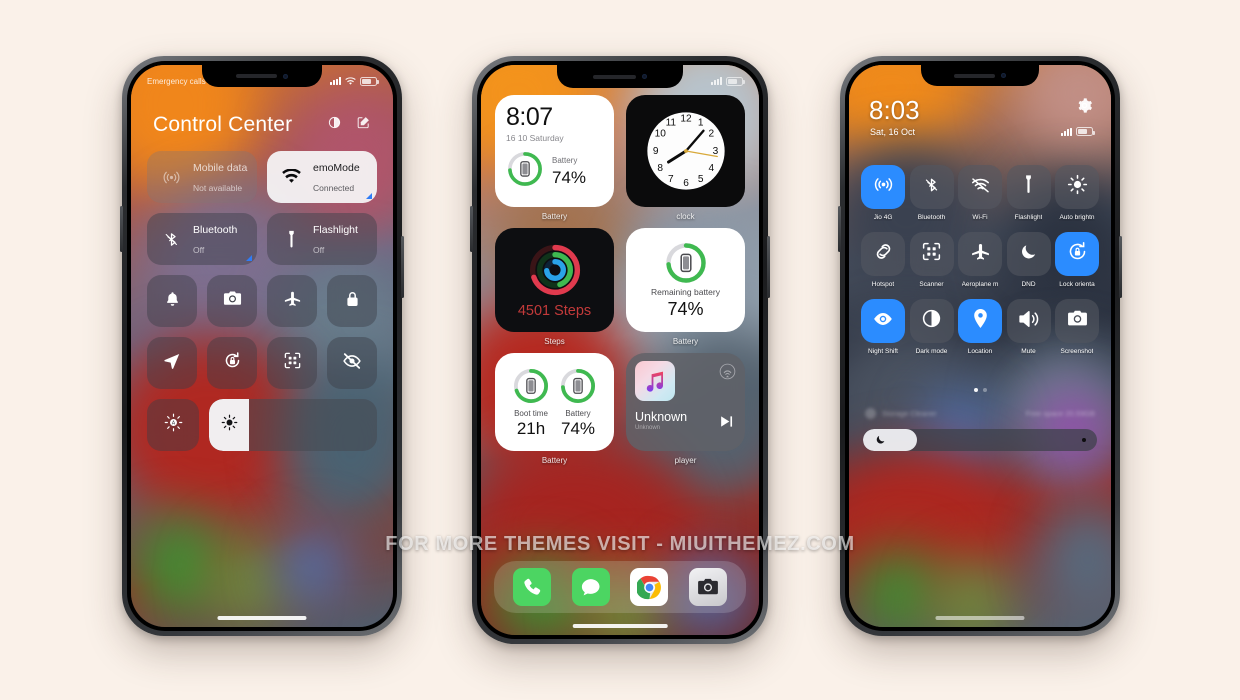  I want to click on chrome-app-icon, so click(649, 587).